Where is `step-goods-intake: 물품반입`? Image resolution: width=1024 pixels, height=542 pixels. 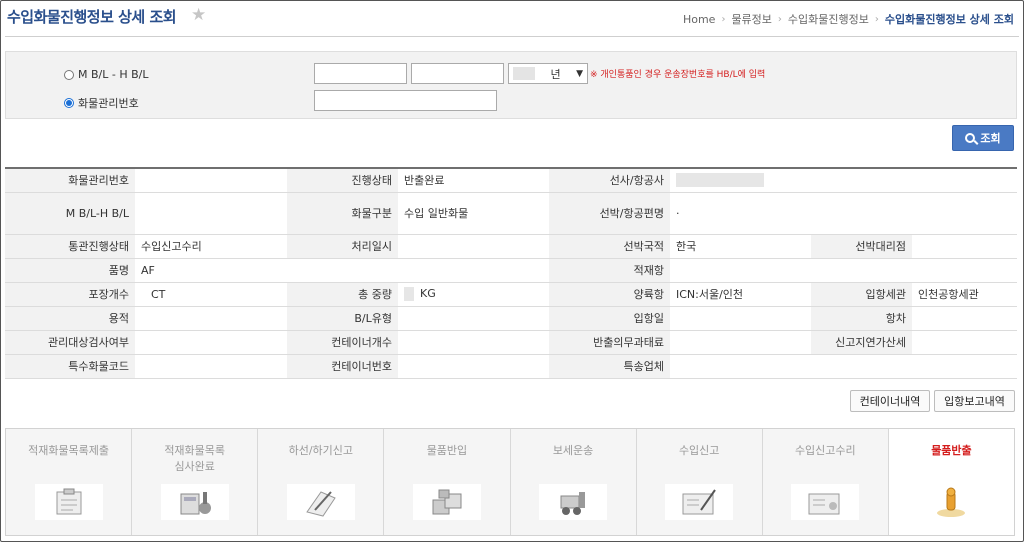
step-goods-intake: 물품반입 is located at coordinates (447, 482).